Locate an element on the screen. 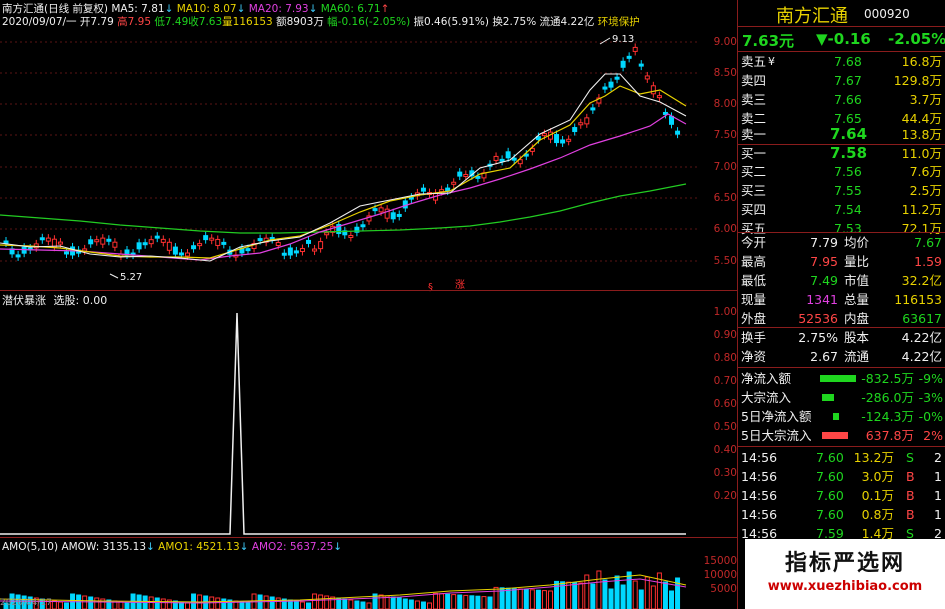 Image resolution: width=945 pixels, height=609 pixels. ask-row: 卖五 ¥ 7.68 16.8万 is located at coordinates (841, 61).